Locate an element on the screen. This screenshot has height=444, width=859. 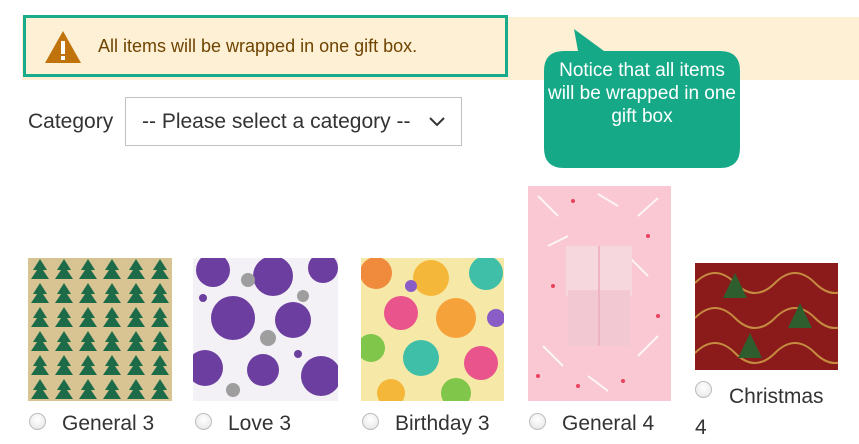
category-select-value: -- Please select a category -- is located at coordinates (276, 121).